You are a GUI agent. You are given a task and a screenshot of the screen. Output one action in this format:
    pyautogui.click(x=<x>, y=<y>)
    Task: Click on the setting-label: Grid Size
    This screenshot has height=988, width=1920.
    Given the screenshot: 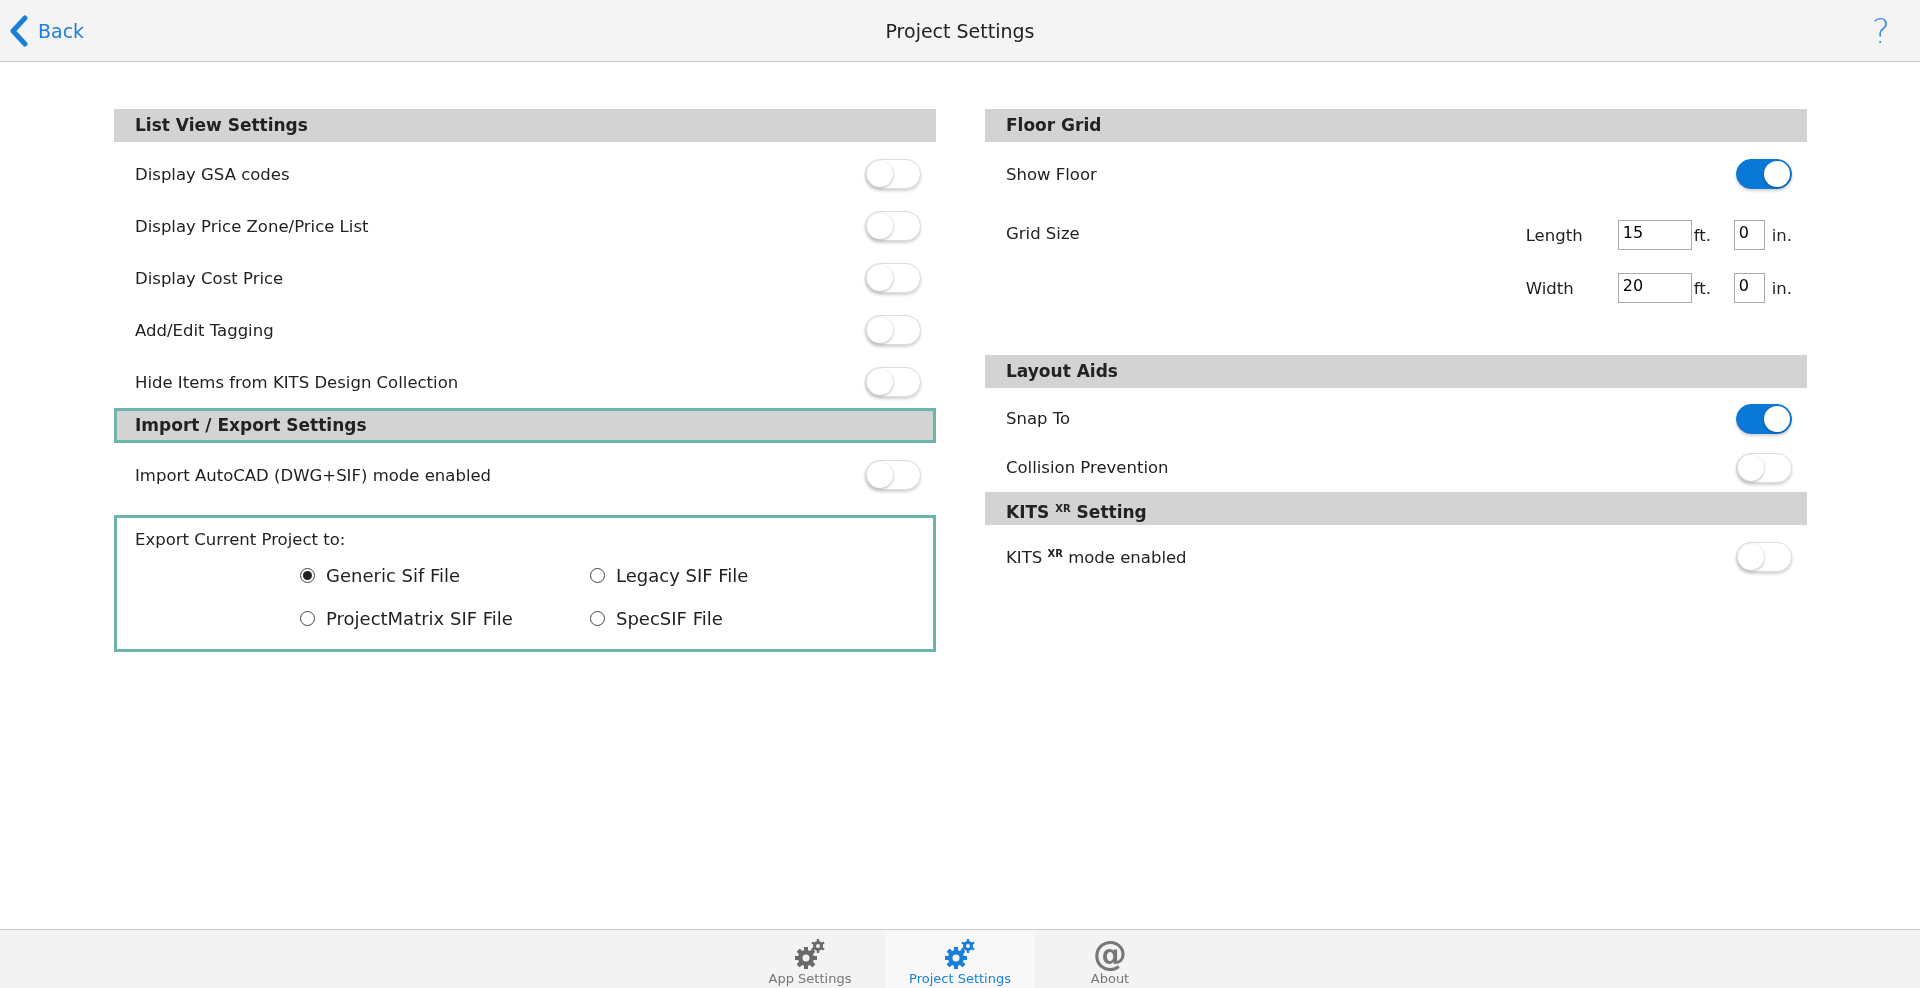 What is the action you would take?
    pyautogui.click(x=1043, y=233)
    